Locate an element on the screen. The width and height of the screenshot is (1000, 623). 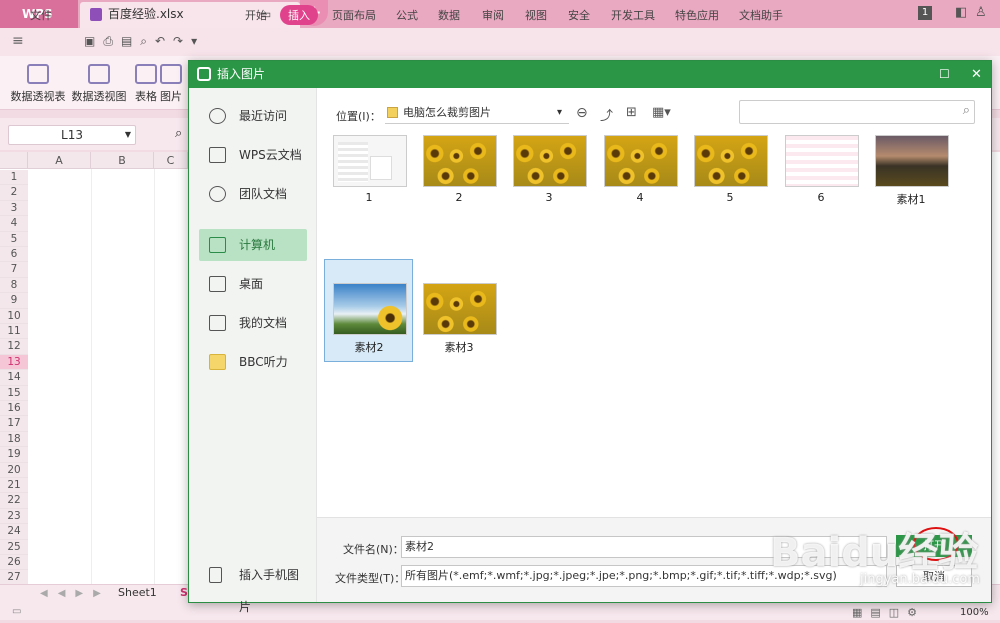
row-header: 21 is located at coordinates (14, 486).